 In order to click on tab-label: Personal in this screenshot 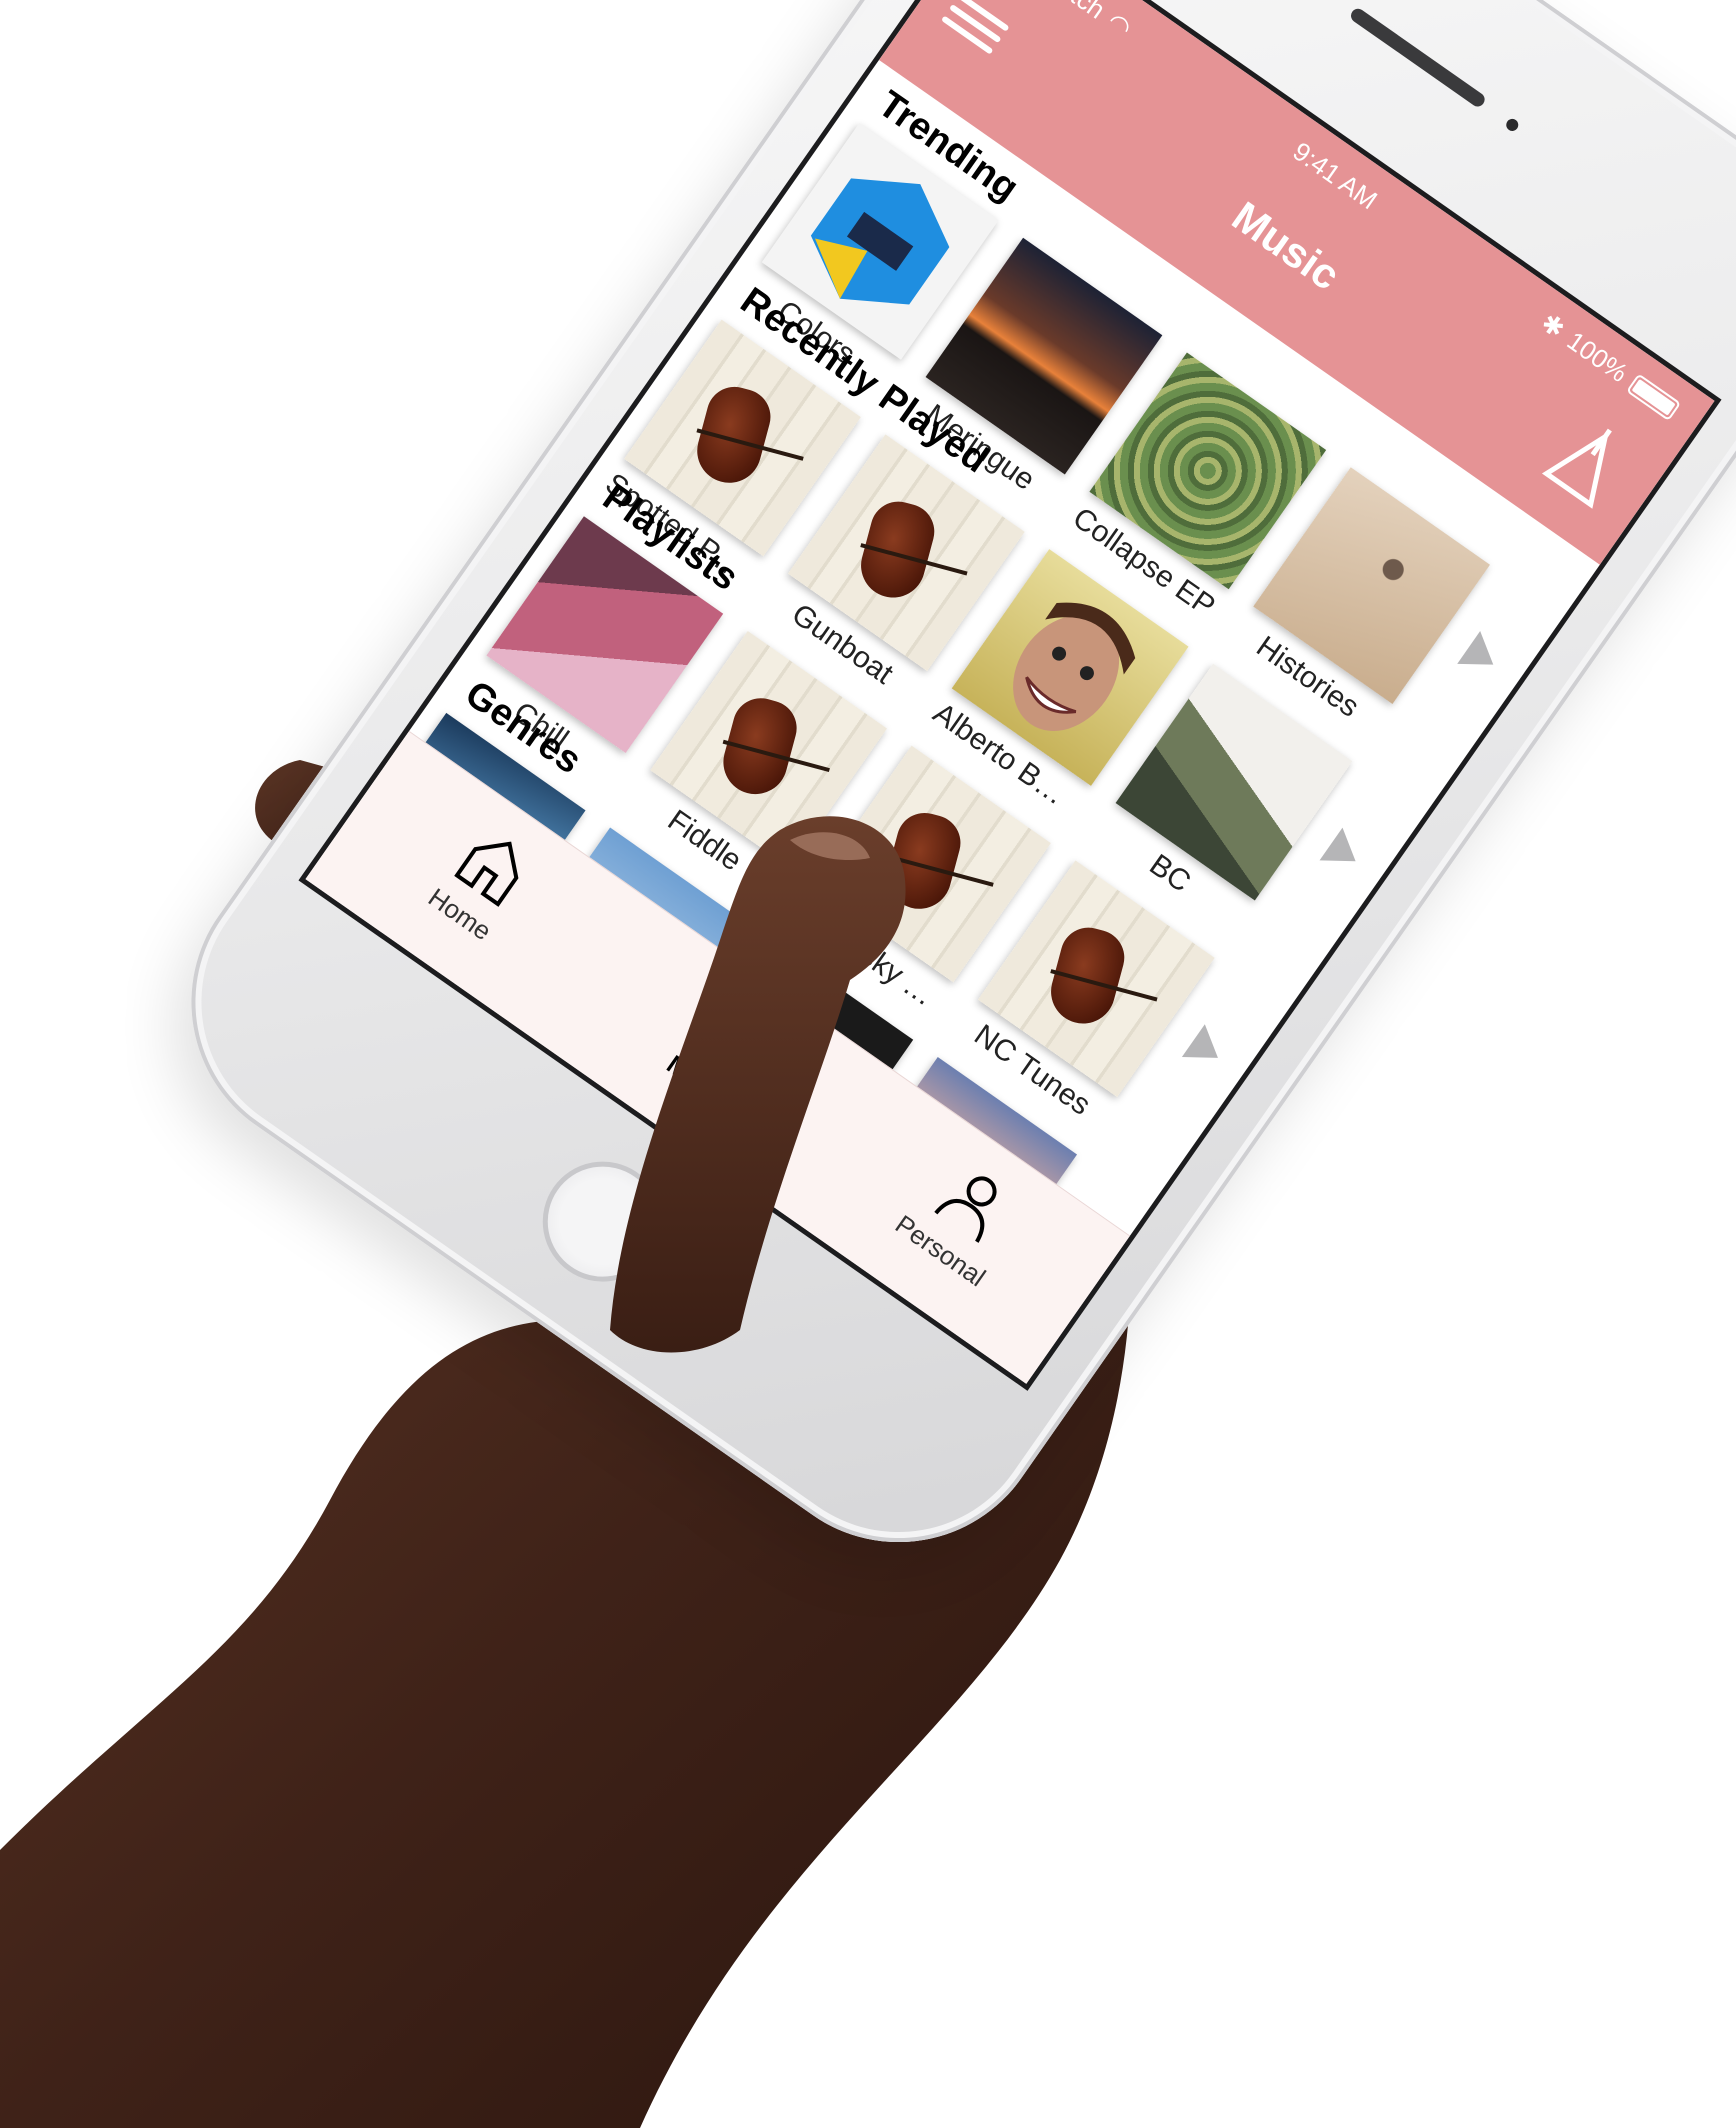, I will do `click(940, 1250)`.